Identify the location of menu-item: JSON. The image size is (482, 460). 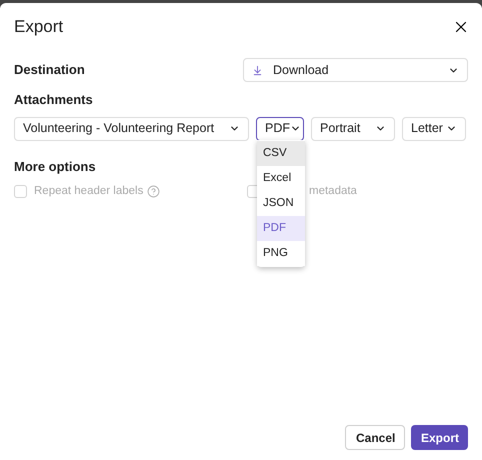
(281, 203).